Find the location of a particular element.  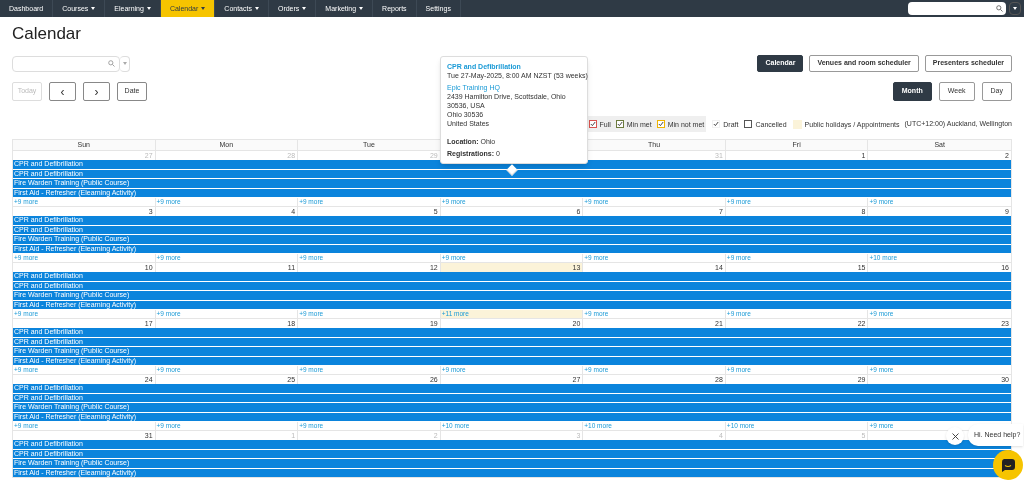

tooltip-pointer is located at coordinates (512, 170).